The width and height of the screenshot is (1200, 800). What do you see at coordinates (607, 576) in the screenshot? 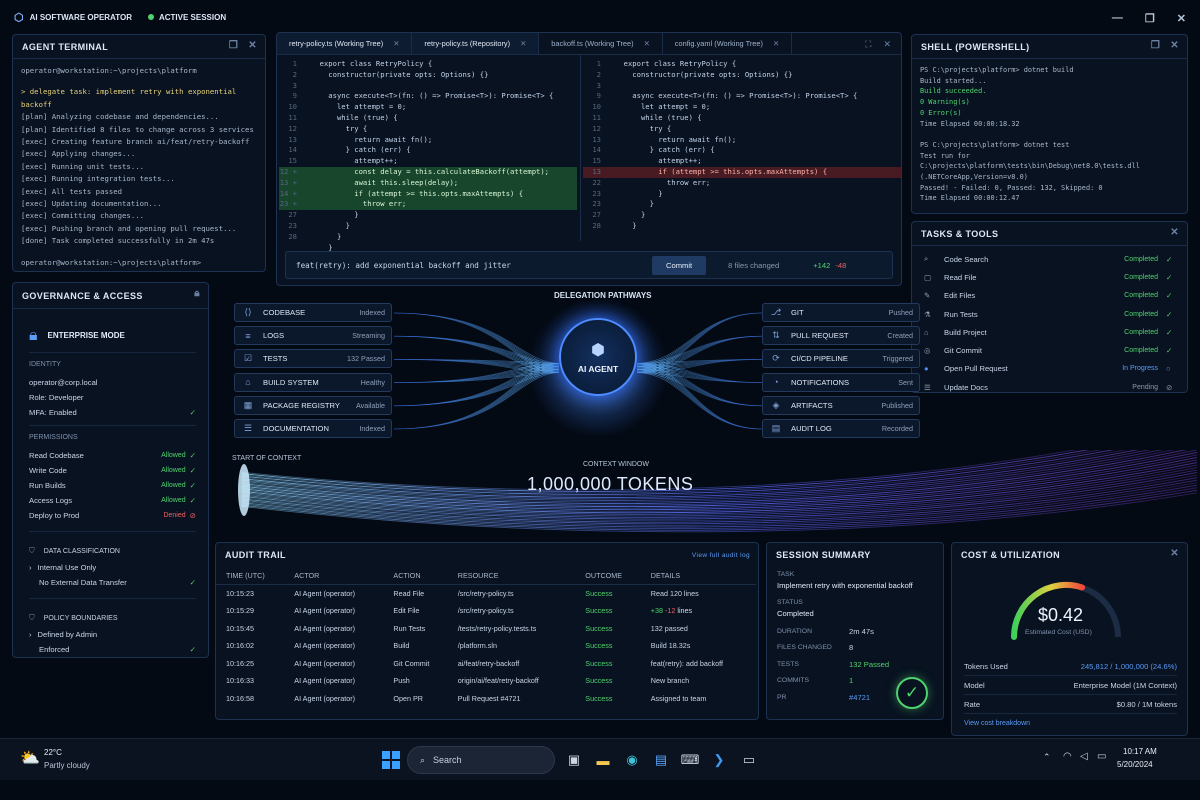
I see `column-header: OUTCOME` at bounding box center [607, 576].